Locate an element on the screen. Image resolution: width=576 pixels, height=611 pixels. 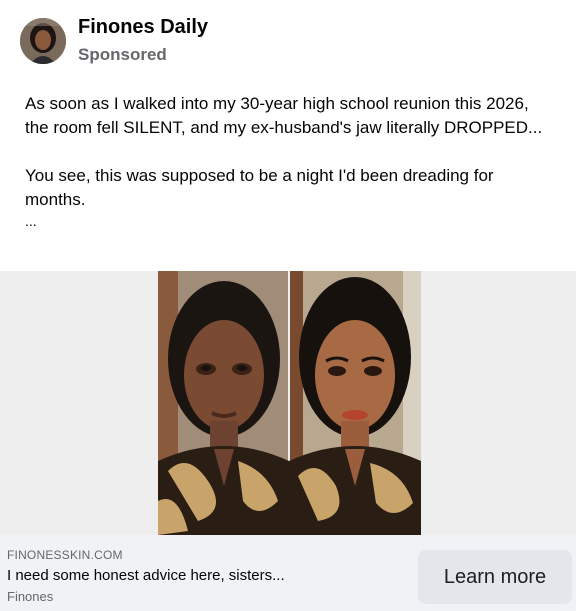
ad-brand: Finones is located at coordinates (30, 596).